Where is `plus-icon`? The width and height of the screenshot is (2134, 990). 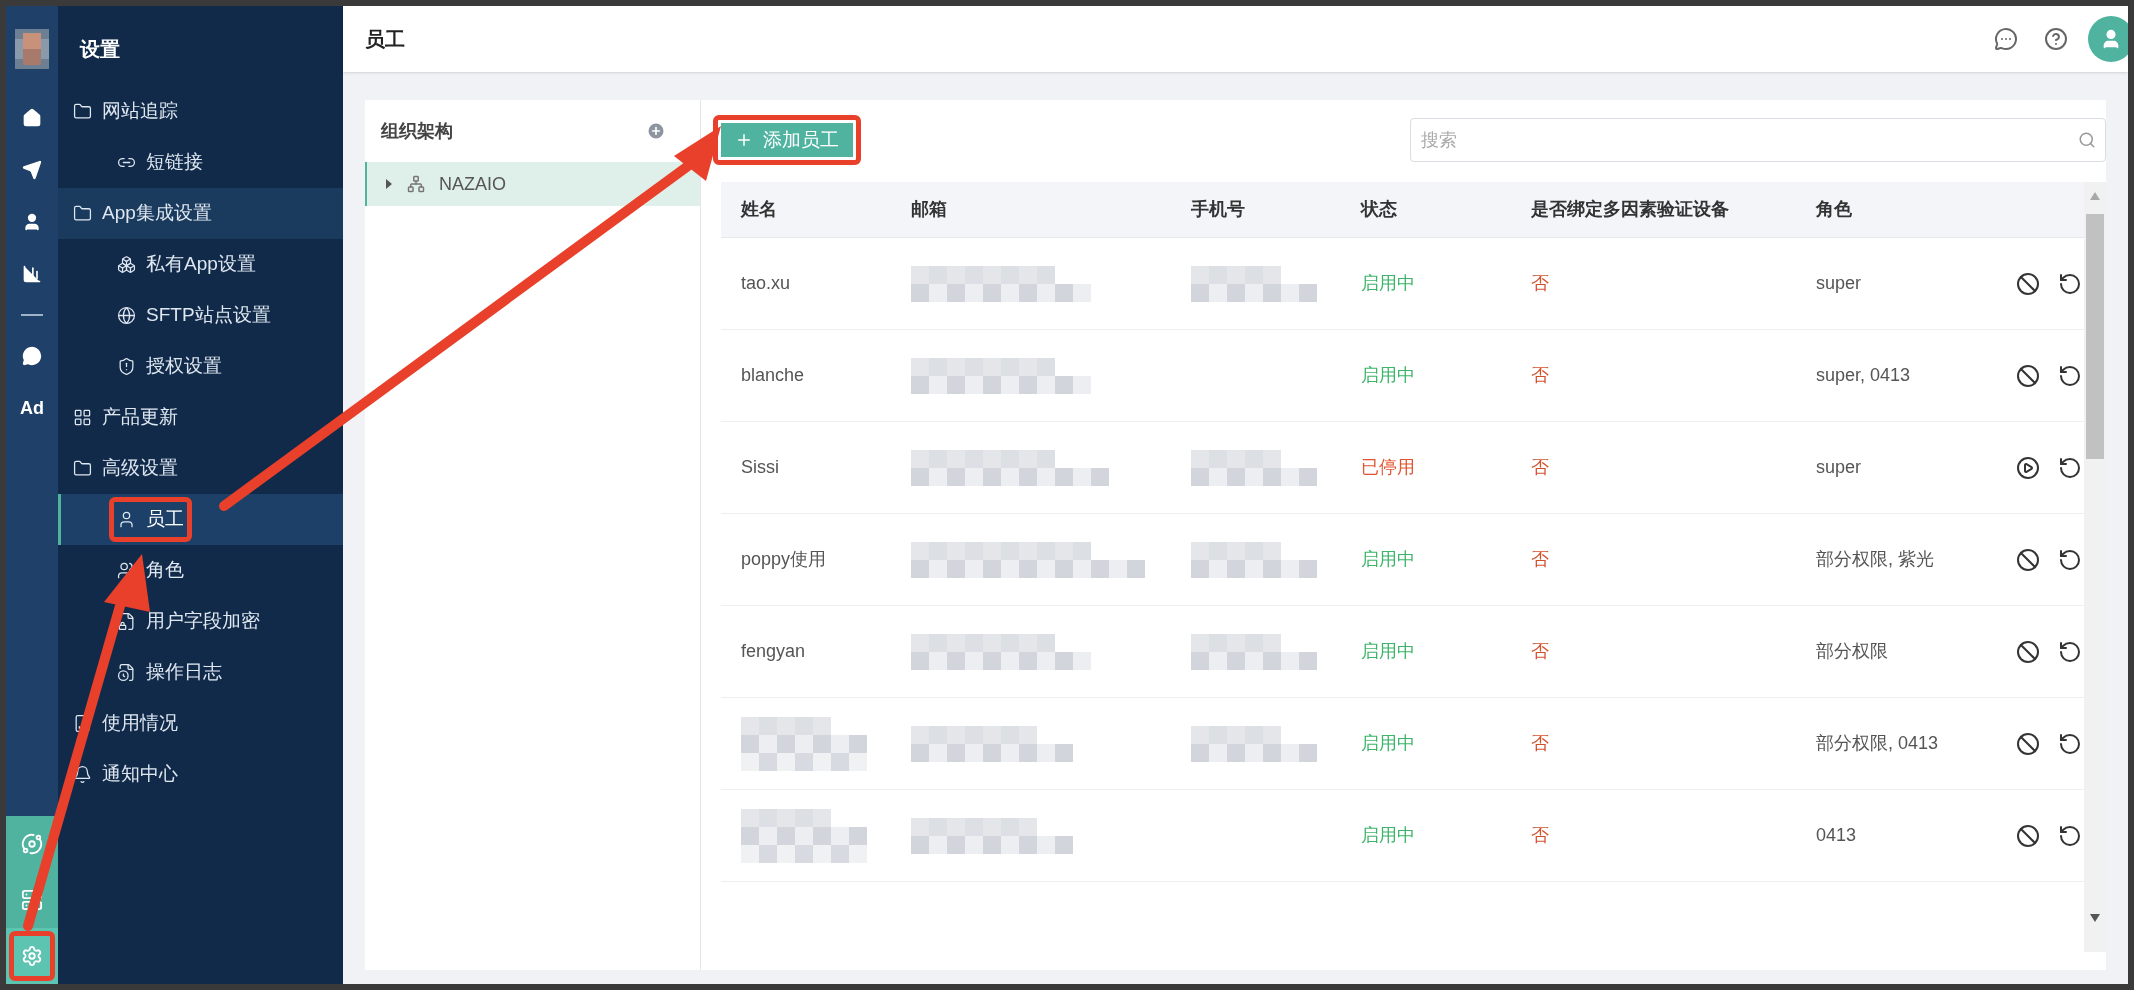
plus-icon is located at coordinates (744, 140).